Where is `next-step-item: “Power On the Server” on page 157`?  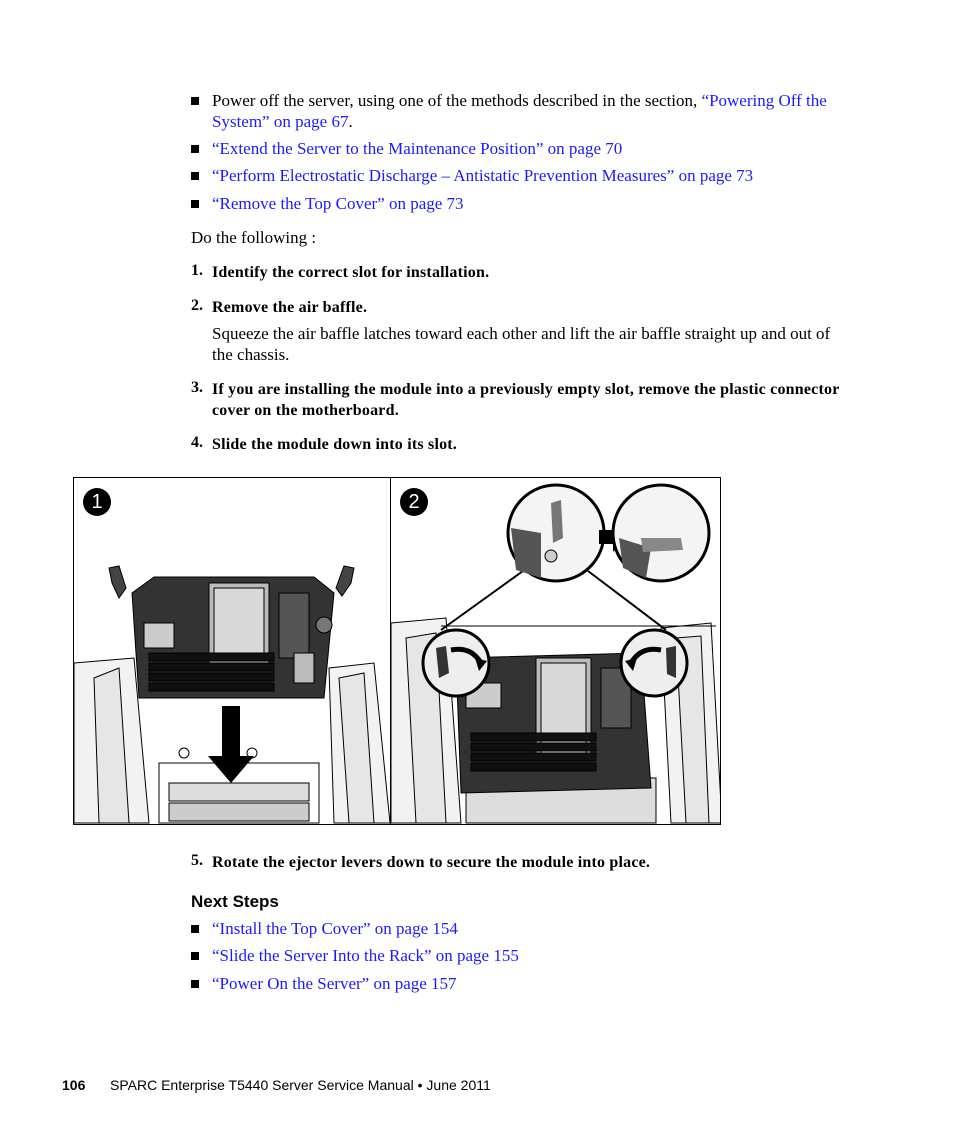
next-step-item: “Power On the Server” on page 157 is located at coordinates (527, 983).